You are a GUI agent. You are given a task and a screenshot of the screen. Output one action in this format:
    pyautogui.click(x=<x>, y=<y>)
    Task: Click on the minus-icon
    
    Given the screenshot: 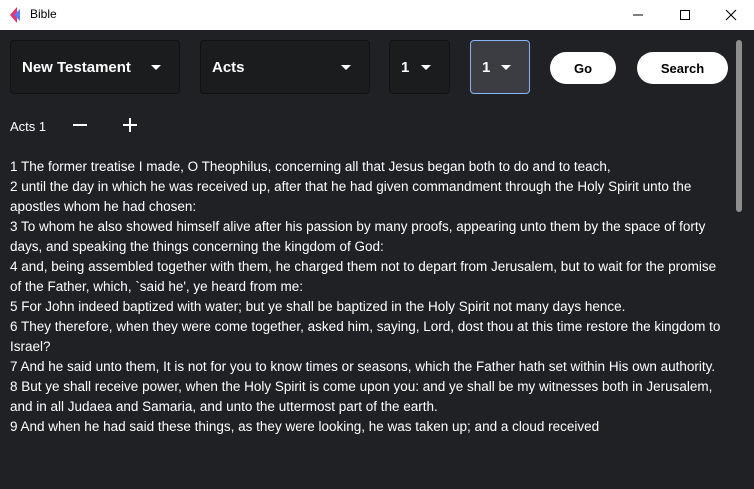 What is the action you would take?
    pyautogui.click(x=80, y=125)
    